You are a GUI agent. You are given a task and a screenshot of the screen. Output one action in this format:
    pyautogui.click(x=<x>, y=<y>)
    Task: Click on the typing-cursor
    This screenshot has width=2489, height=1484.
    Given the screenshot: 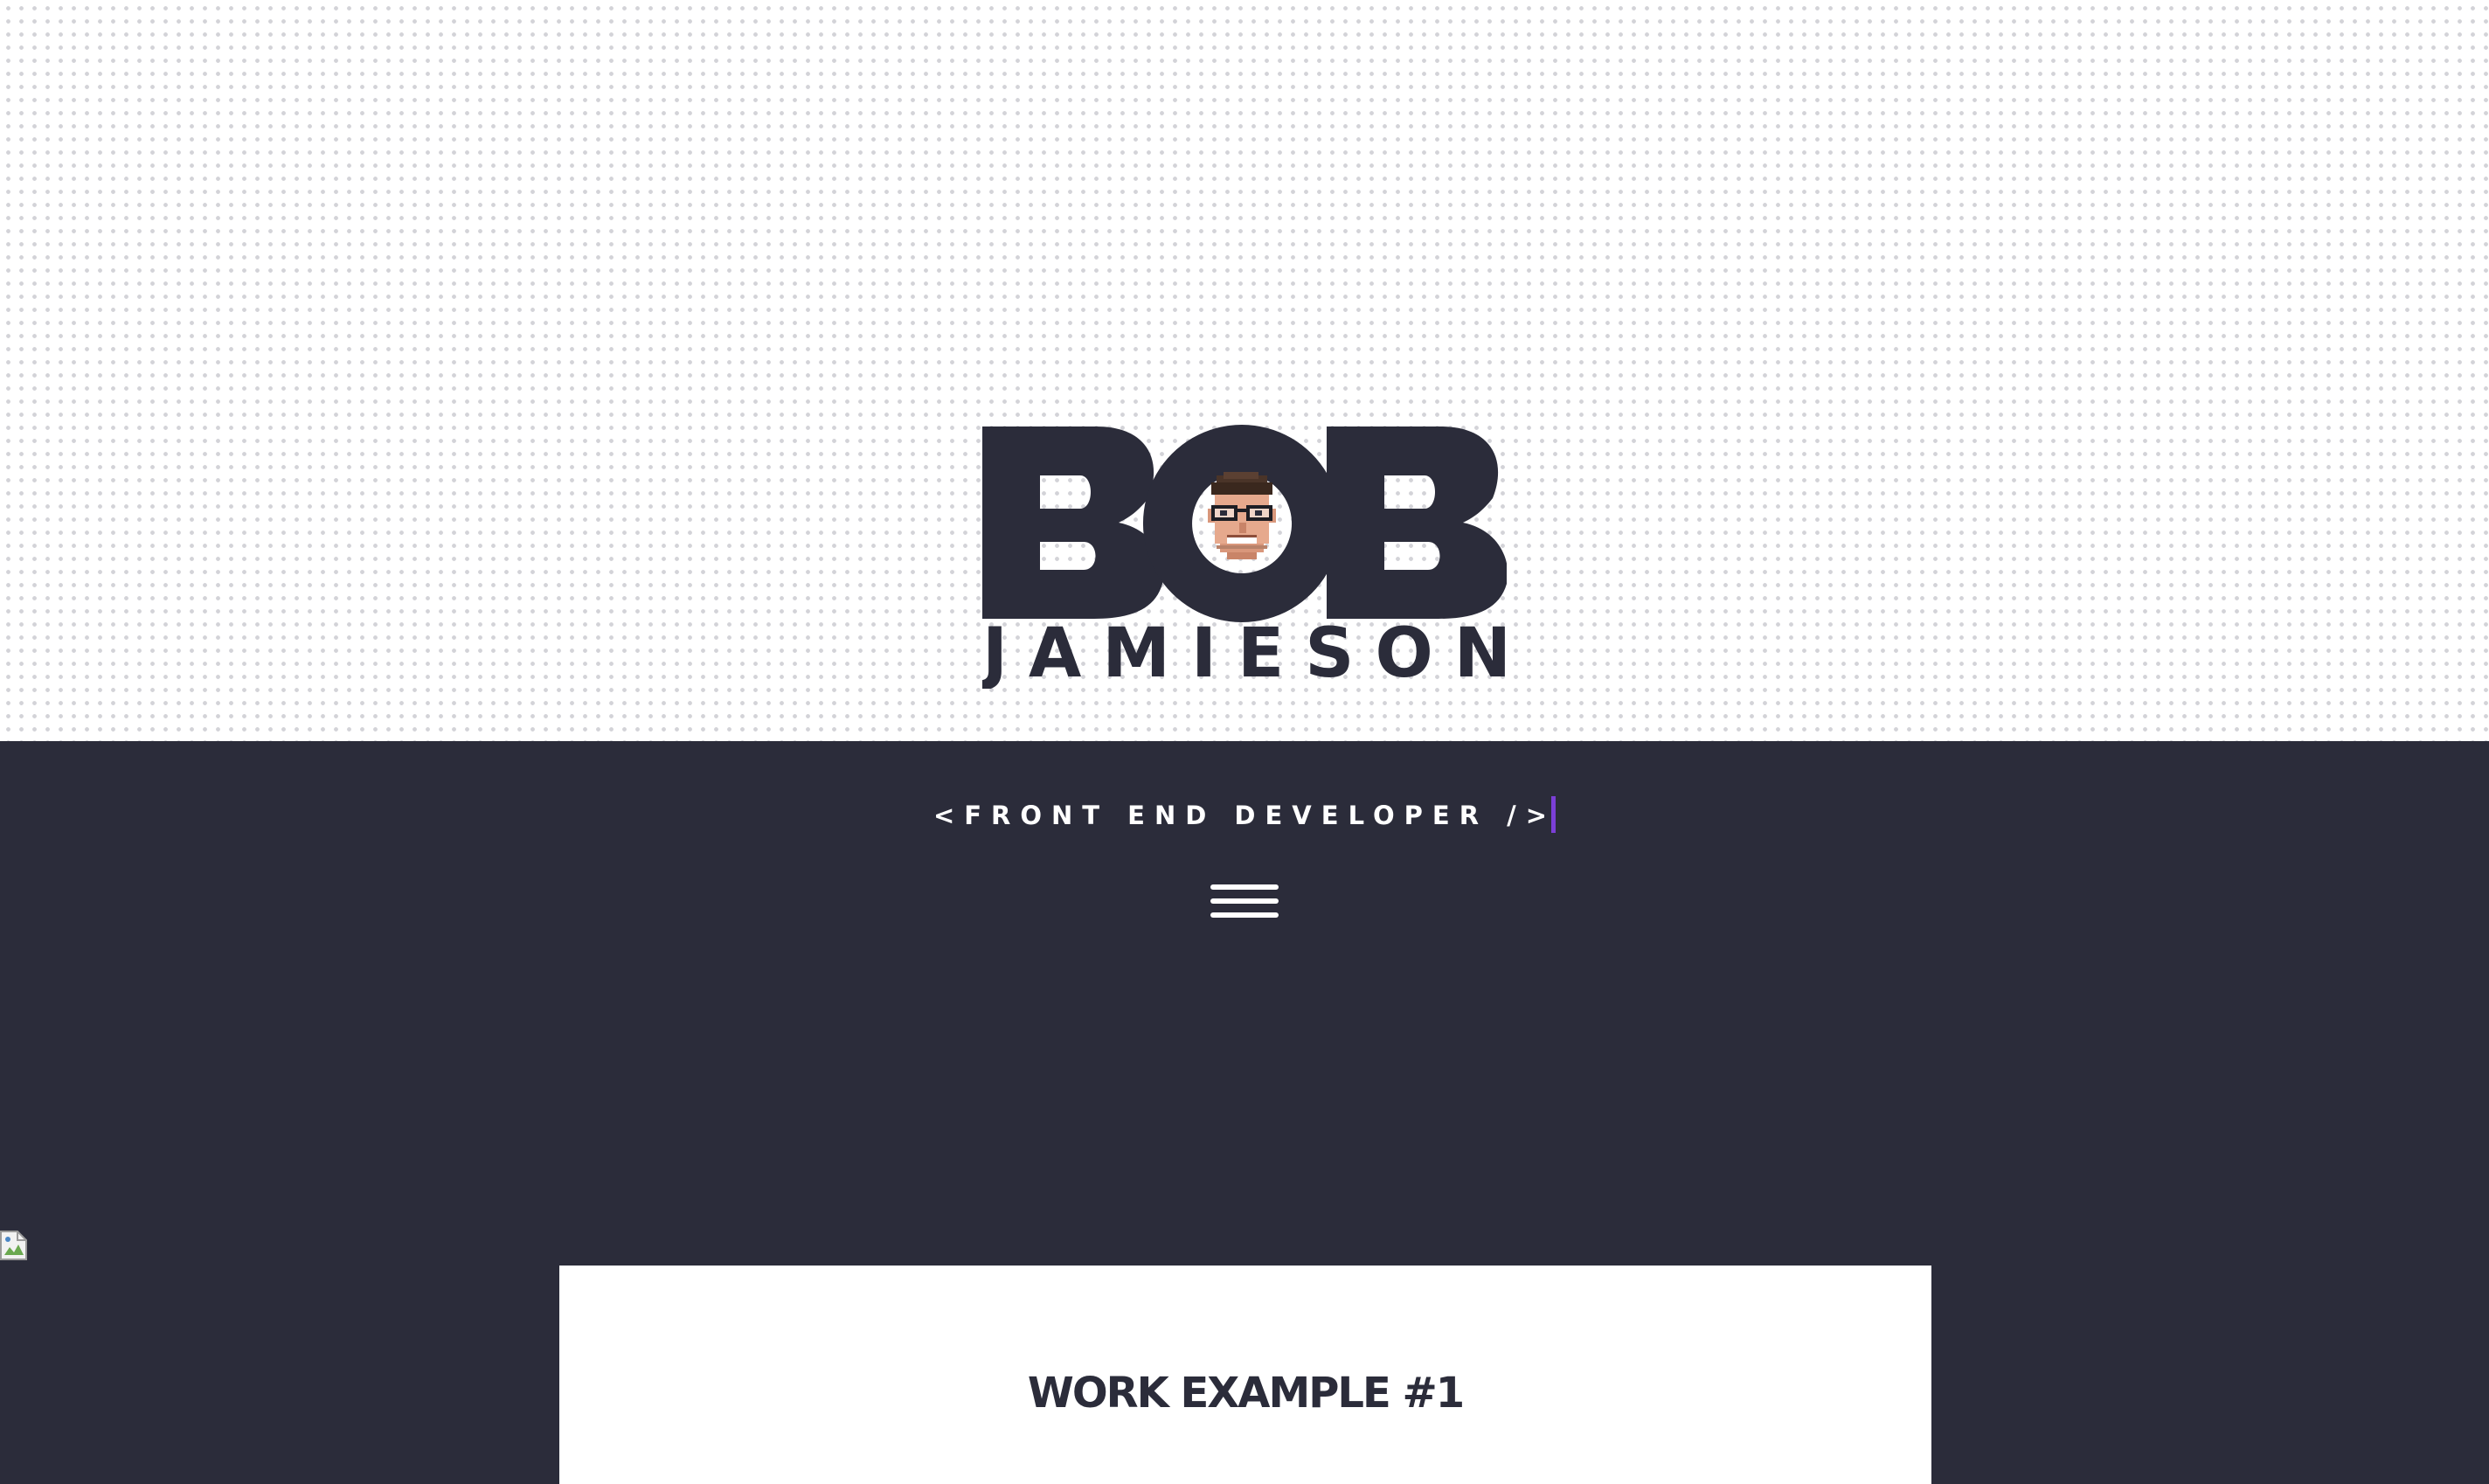 What is the action you would take?
    pyautogui.click(x=1553, y=814)
    